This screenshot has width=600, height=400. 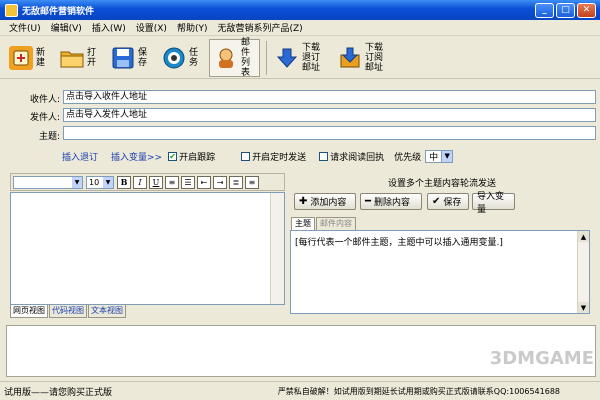 What do you see at coordinates (143, 57) in the screenshot?
I see `save-label: 保存` at bounding box center [143, 57].